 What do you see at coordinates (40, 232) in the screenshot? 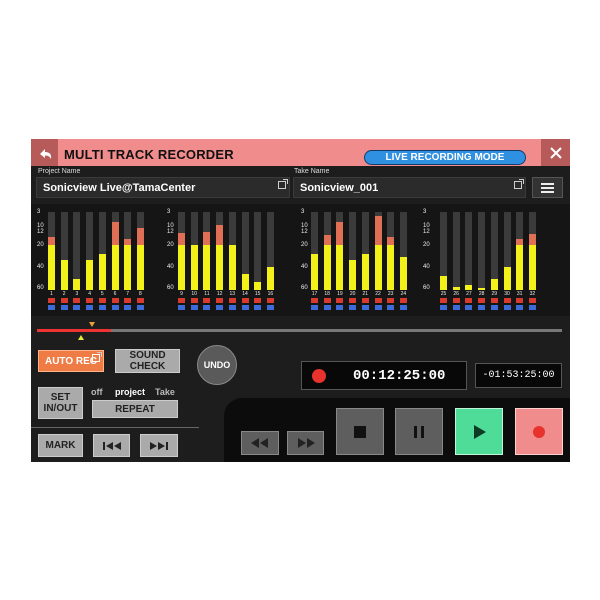
I see `meter-scale-label: 12` at bounding box center [40, 232].